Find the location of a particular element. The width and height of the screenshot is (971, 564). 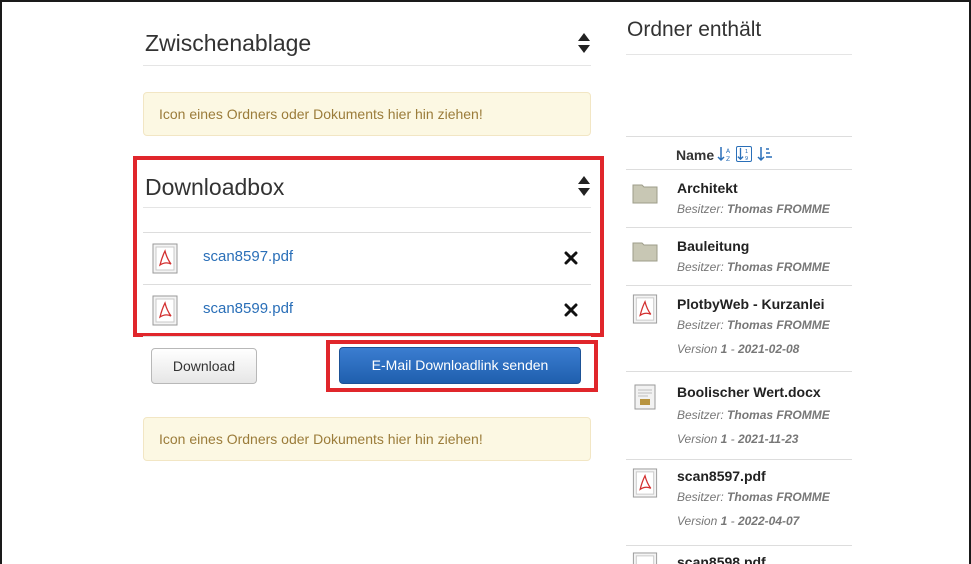

table-row: Bauleitung Besitzer: Thomas FROMME is located at coordinates (739, 257).